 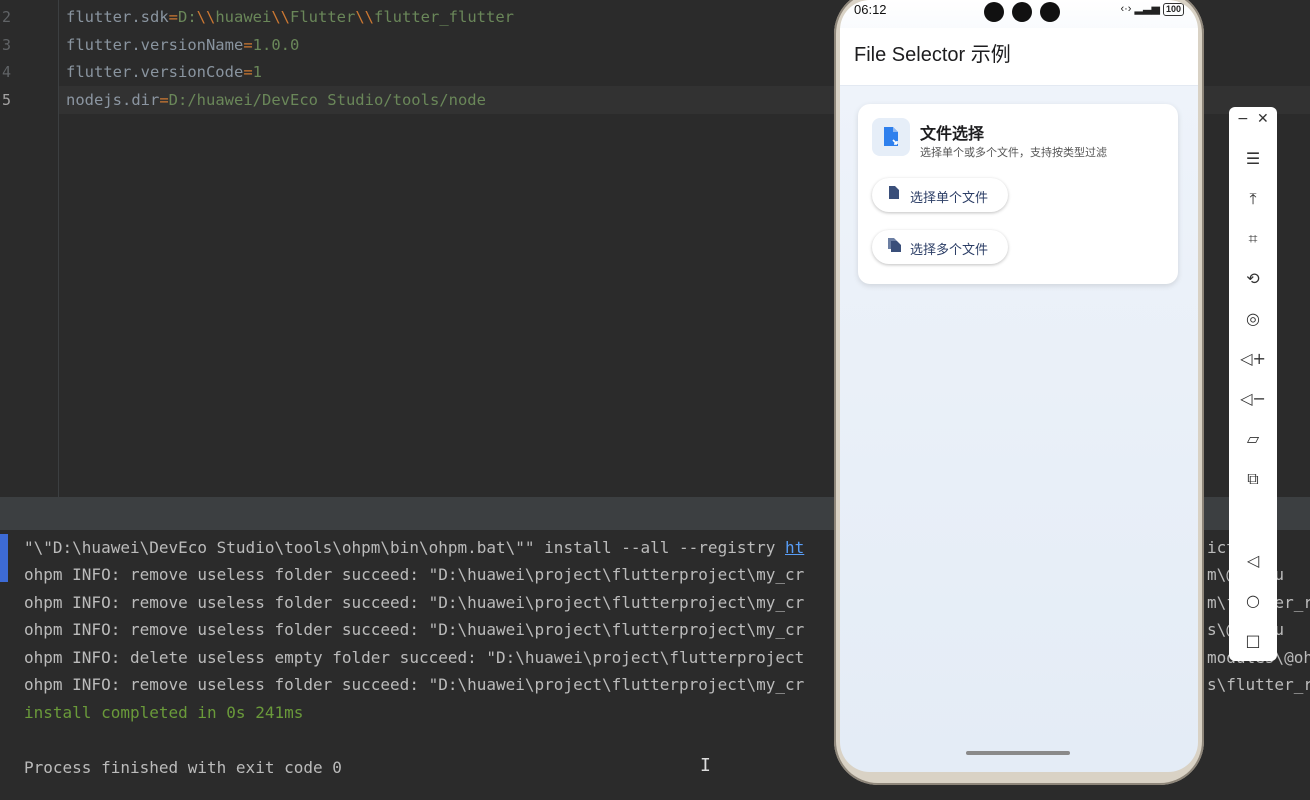 I want to click on code-line: flutter.versionCode=1, so click(x=164, y=72).